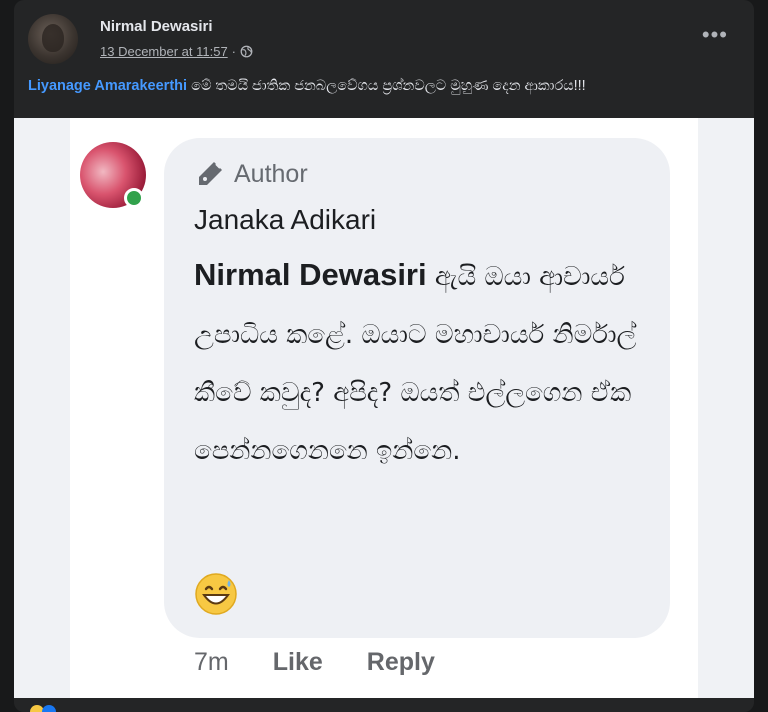 This screenshot has width=768, height=712. Describe the element at coordinates (271, 173) in the screenshot. I see `author-badge-label: Author` at that location.